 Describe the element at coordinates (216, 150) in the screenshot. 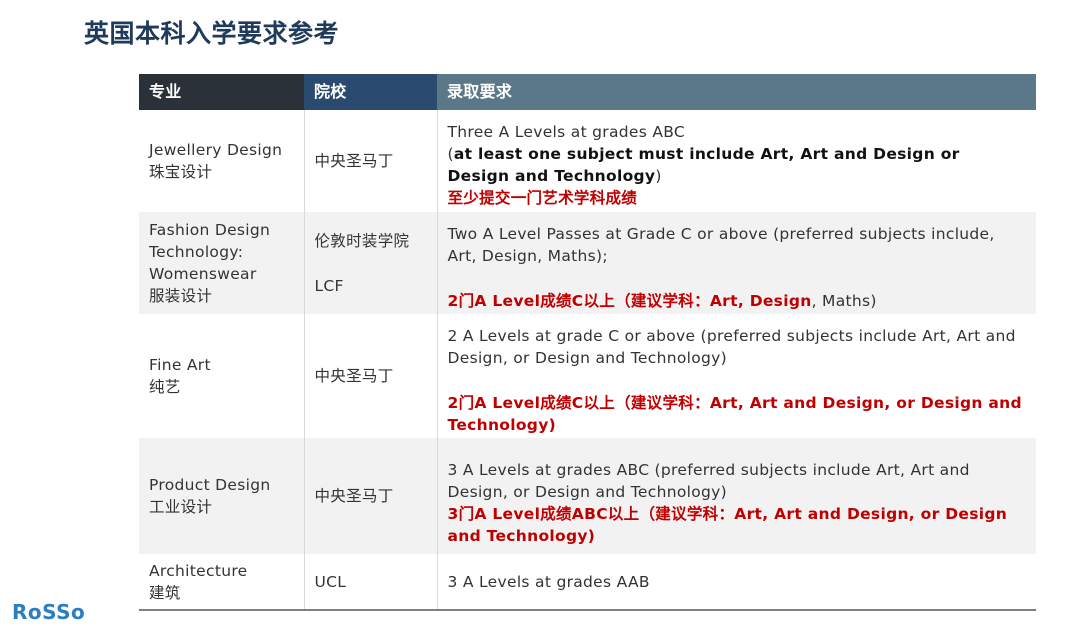

I see `major-en: Jewellery Design` at that location.